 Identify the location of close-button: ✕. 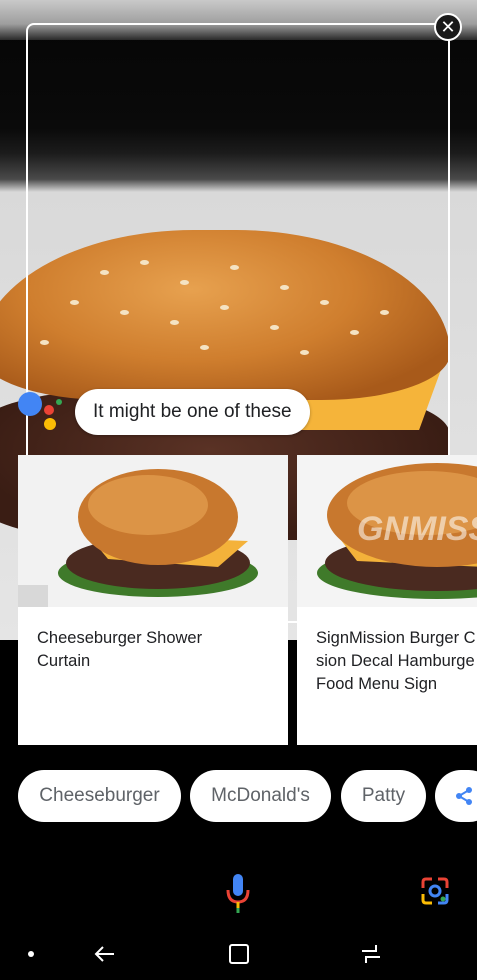
(448, 27).